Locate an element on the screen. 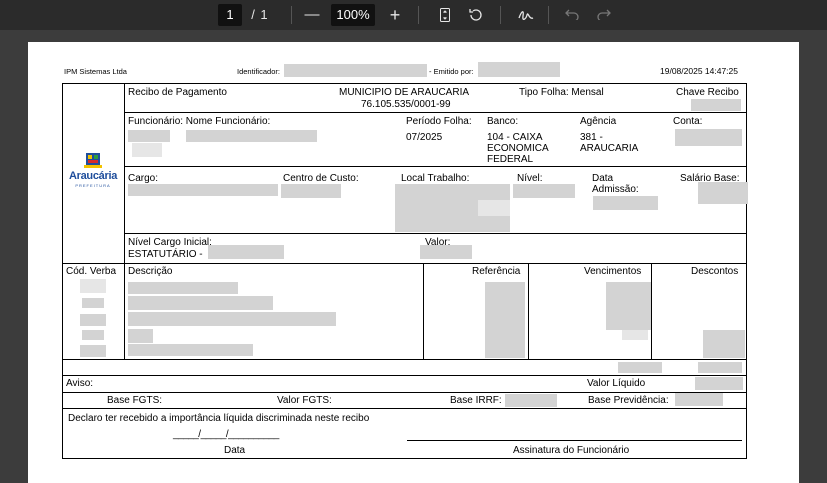  aviso-label: Aviso: is located at coordinates (80, 383).